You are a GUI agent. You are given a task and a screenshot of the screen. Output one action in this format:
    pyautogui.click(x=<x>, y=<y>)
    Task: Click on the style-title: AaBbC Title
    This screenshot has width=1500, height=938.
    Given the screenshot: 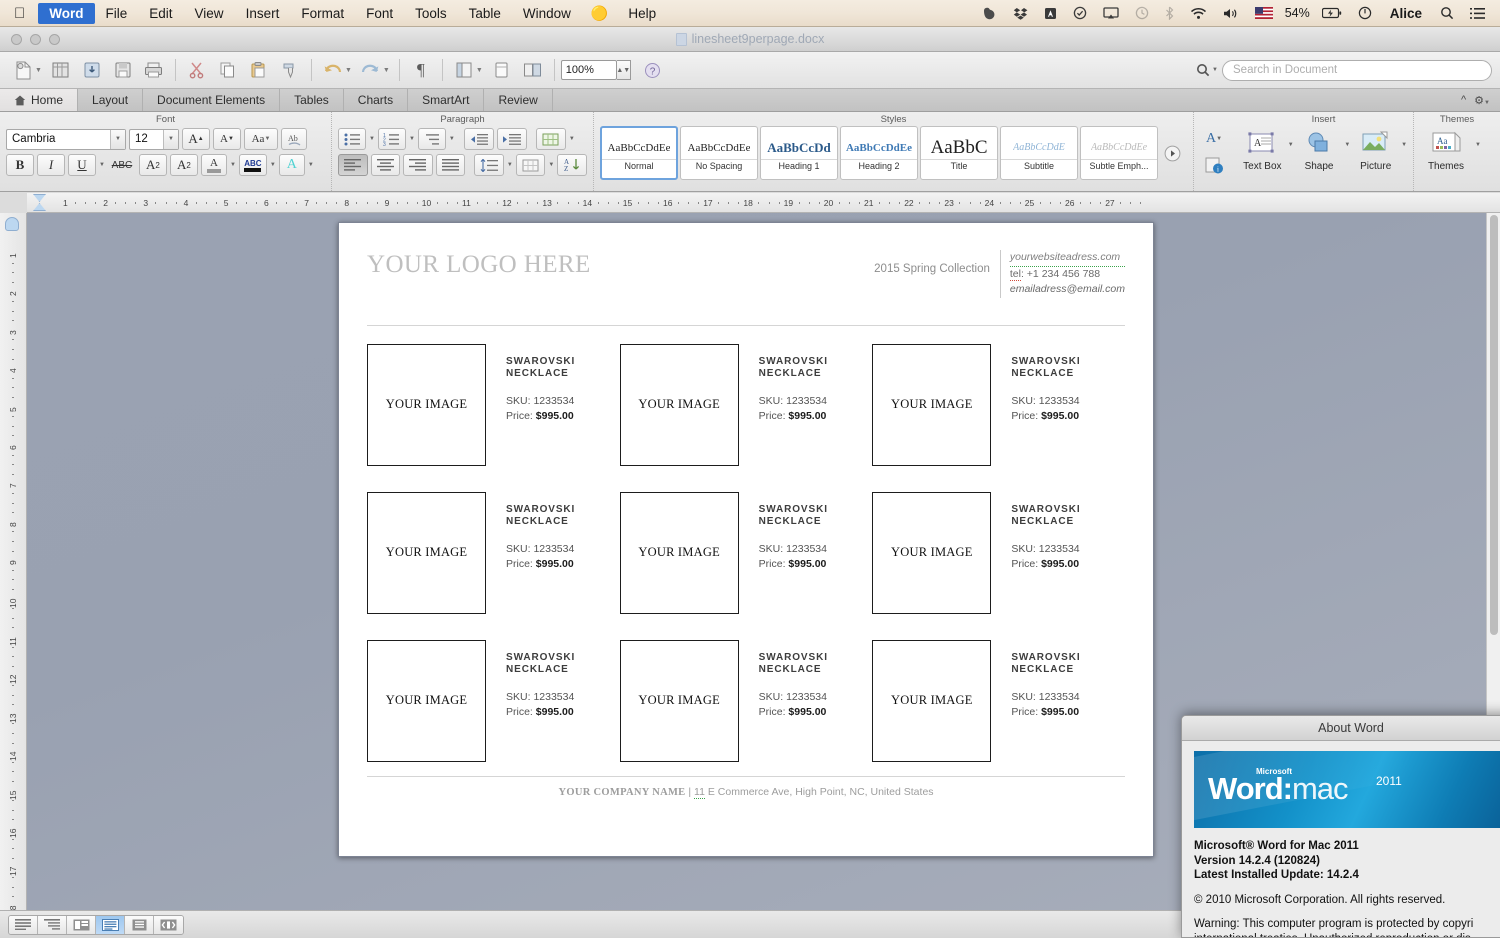 What is the action you would take?
    pyautogui.click(x=959, y=153)
    